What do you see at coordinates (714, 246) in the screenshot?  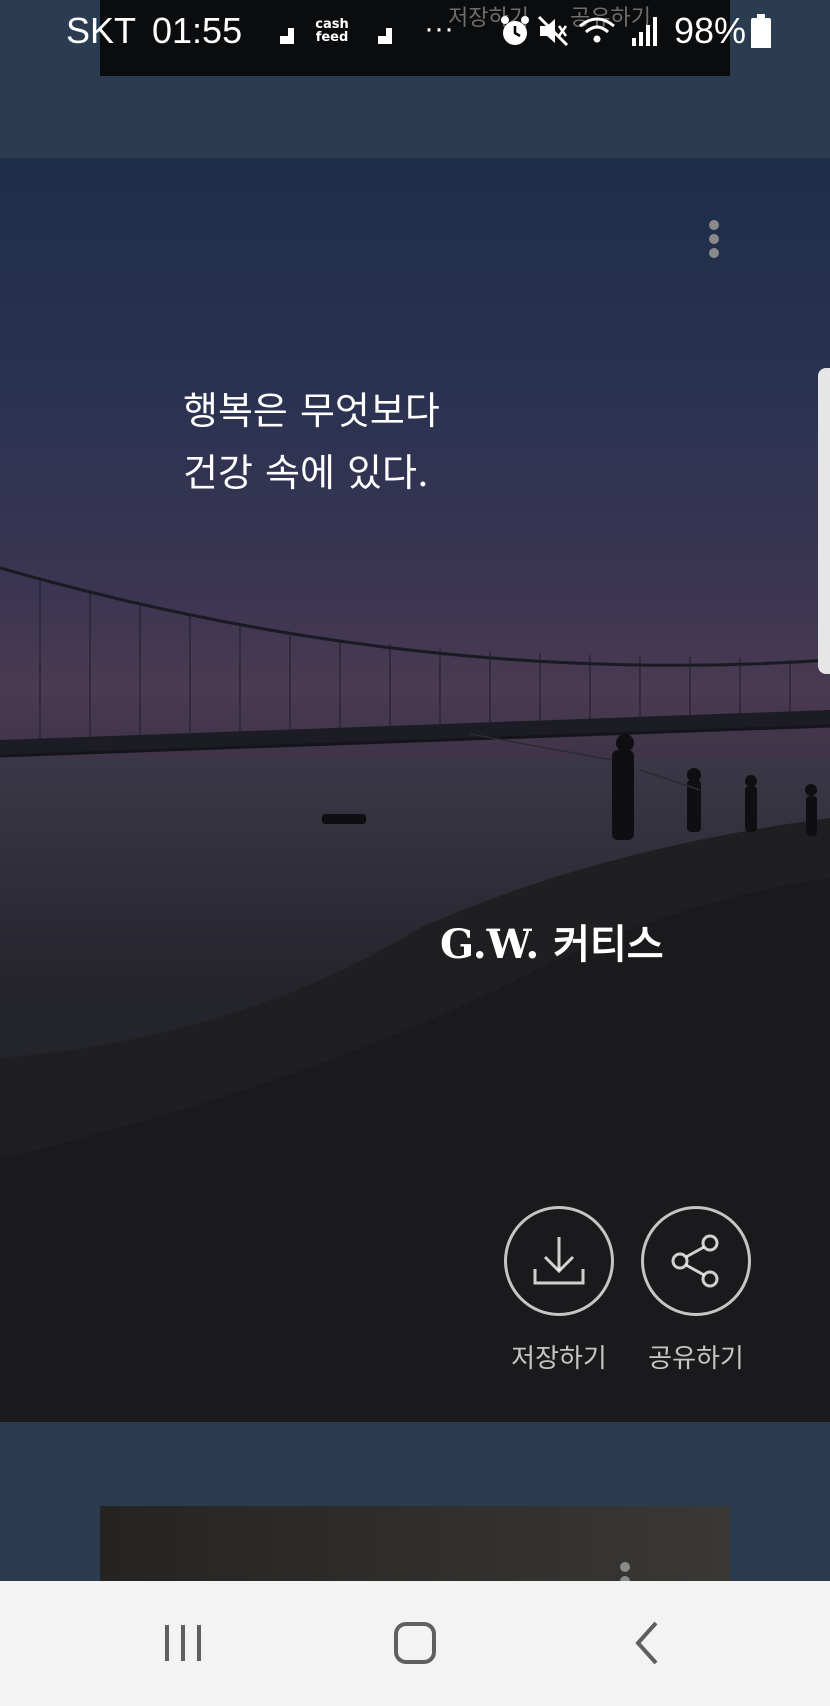 I see `more-vertical-icon` at bounding box center [714, 246].